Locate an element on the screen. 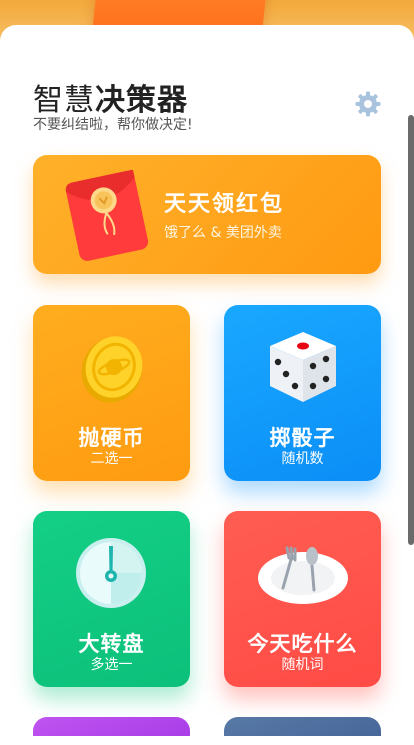  title-part-light: 智慧 is located at coordinates (64, 100).